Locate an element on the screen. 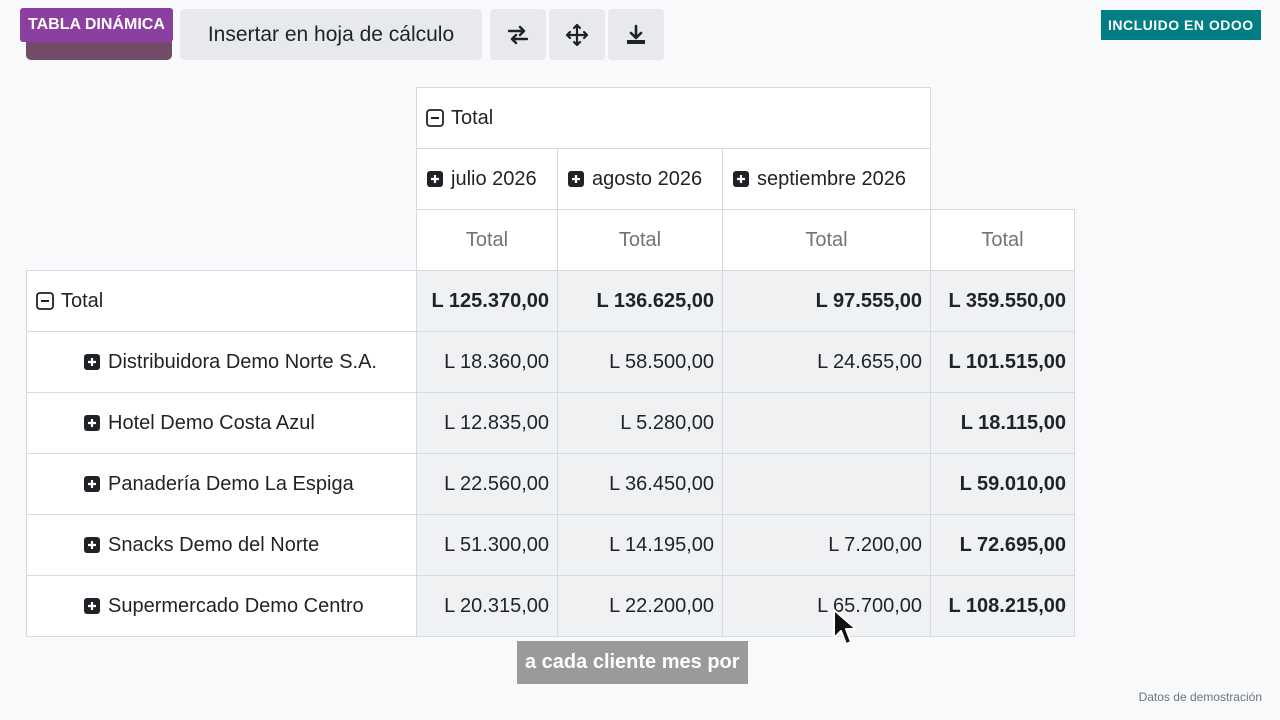  customer-label: Snacks Demo del Norte is located at coordinates (214, 544).